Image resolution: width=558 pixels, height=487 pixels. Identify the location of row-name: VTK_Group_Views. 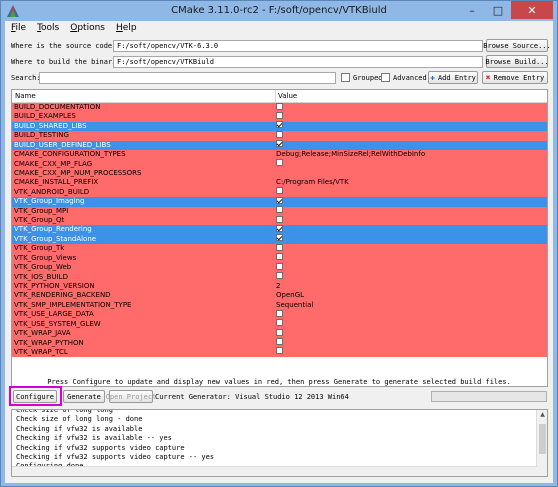
(45, 257).